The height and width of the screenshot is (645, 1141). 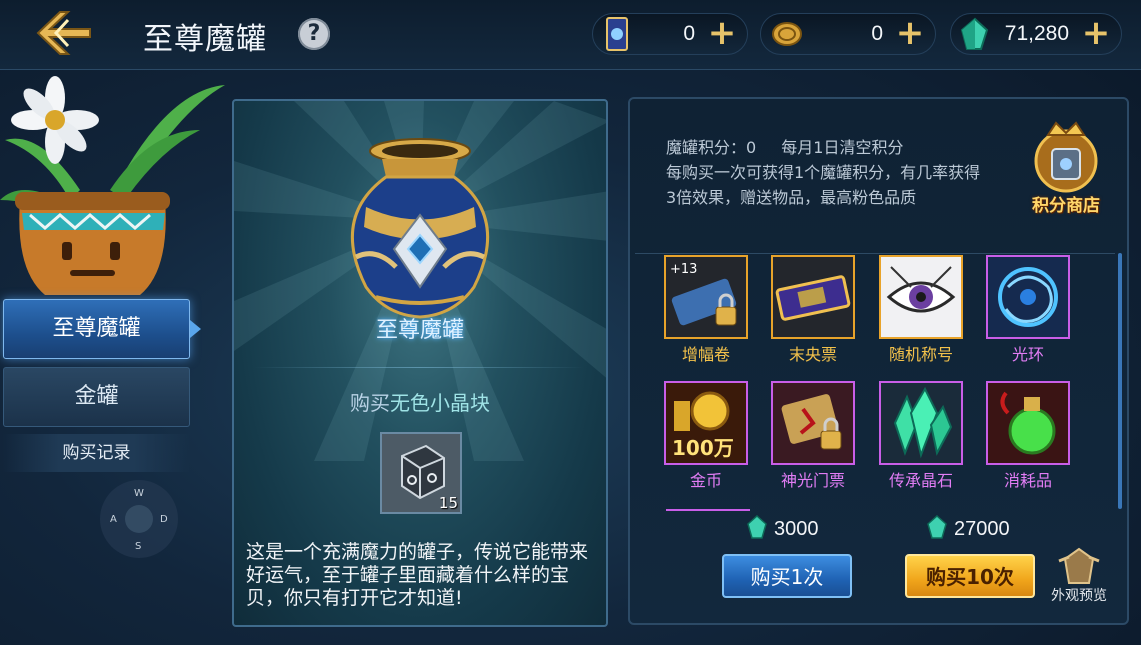 I want to click on crystals-value: 71,280, so click(x=1036, y=33).